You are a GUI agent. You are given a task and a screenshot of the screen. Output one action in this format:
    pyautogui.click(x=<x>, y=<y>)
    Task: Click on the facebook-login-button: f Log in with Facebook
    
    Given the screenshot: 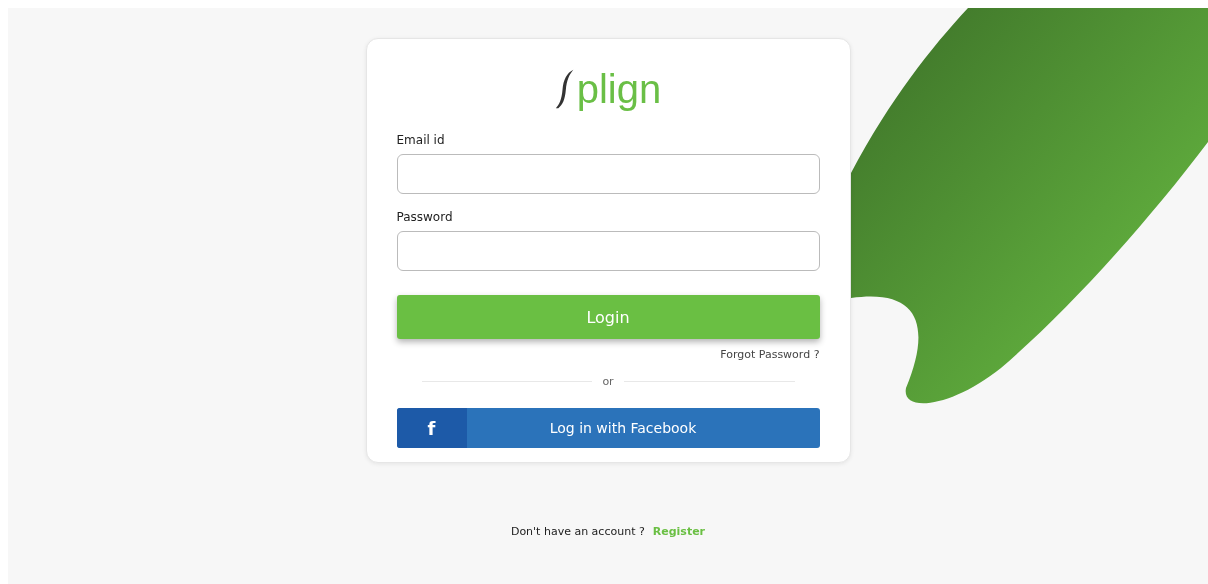 What is the action you would take?
    pyautogui.click(x=608, y=428)
    